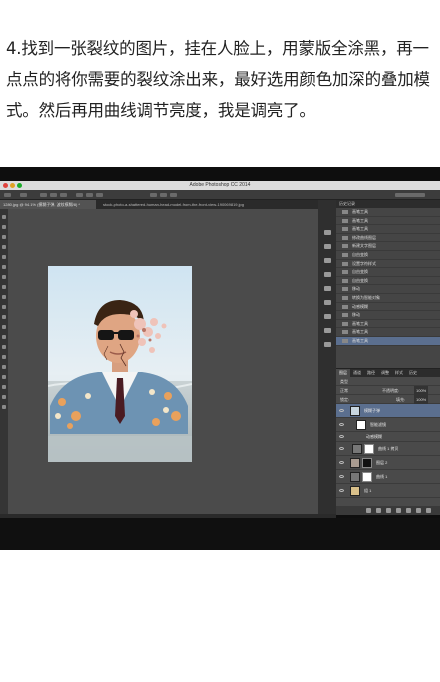  I want to click on hand-tool-icon, so click(4, 397).